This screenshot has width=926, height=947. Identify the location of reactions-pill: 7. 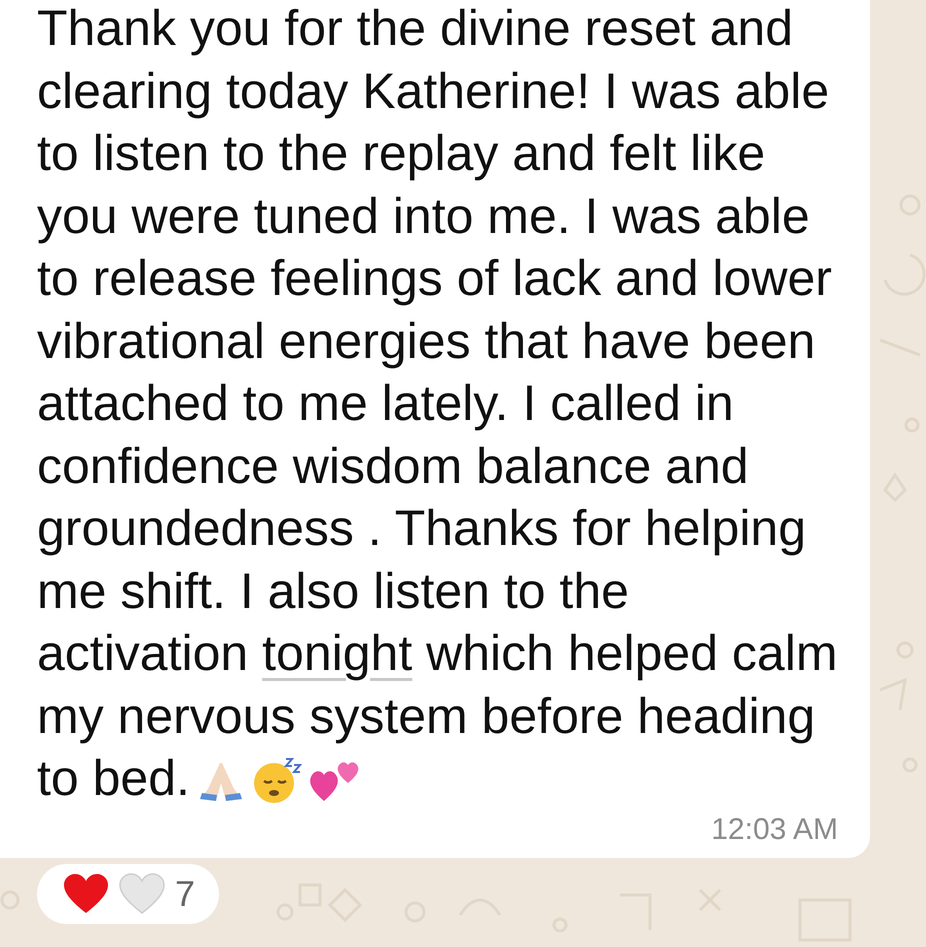
(128, 894).